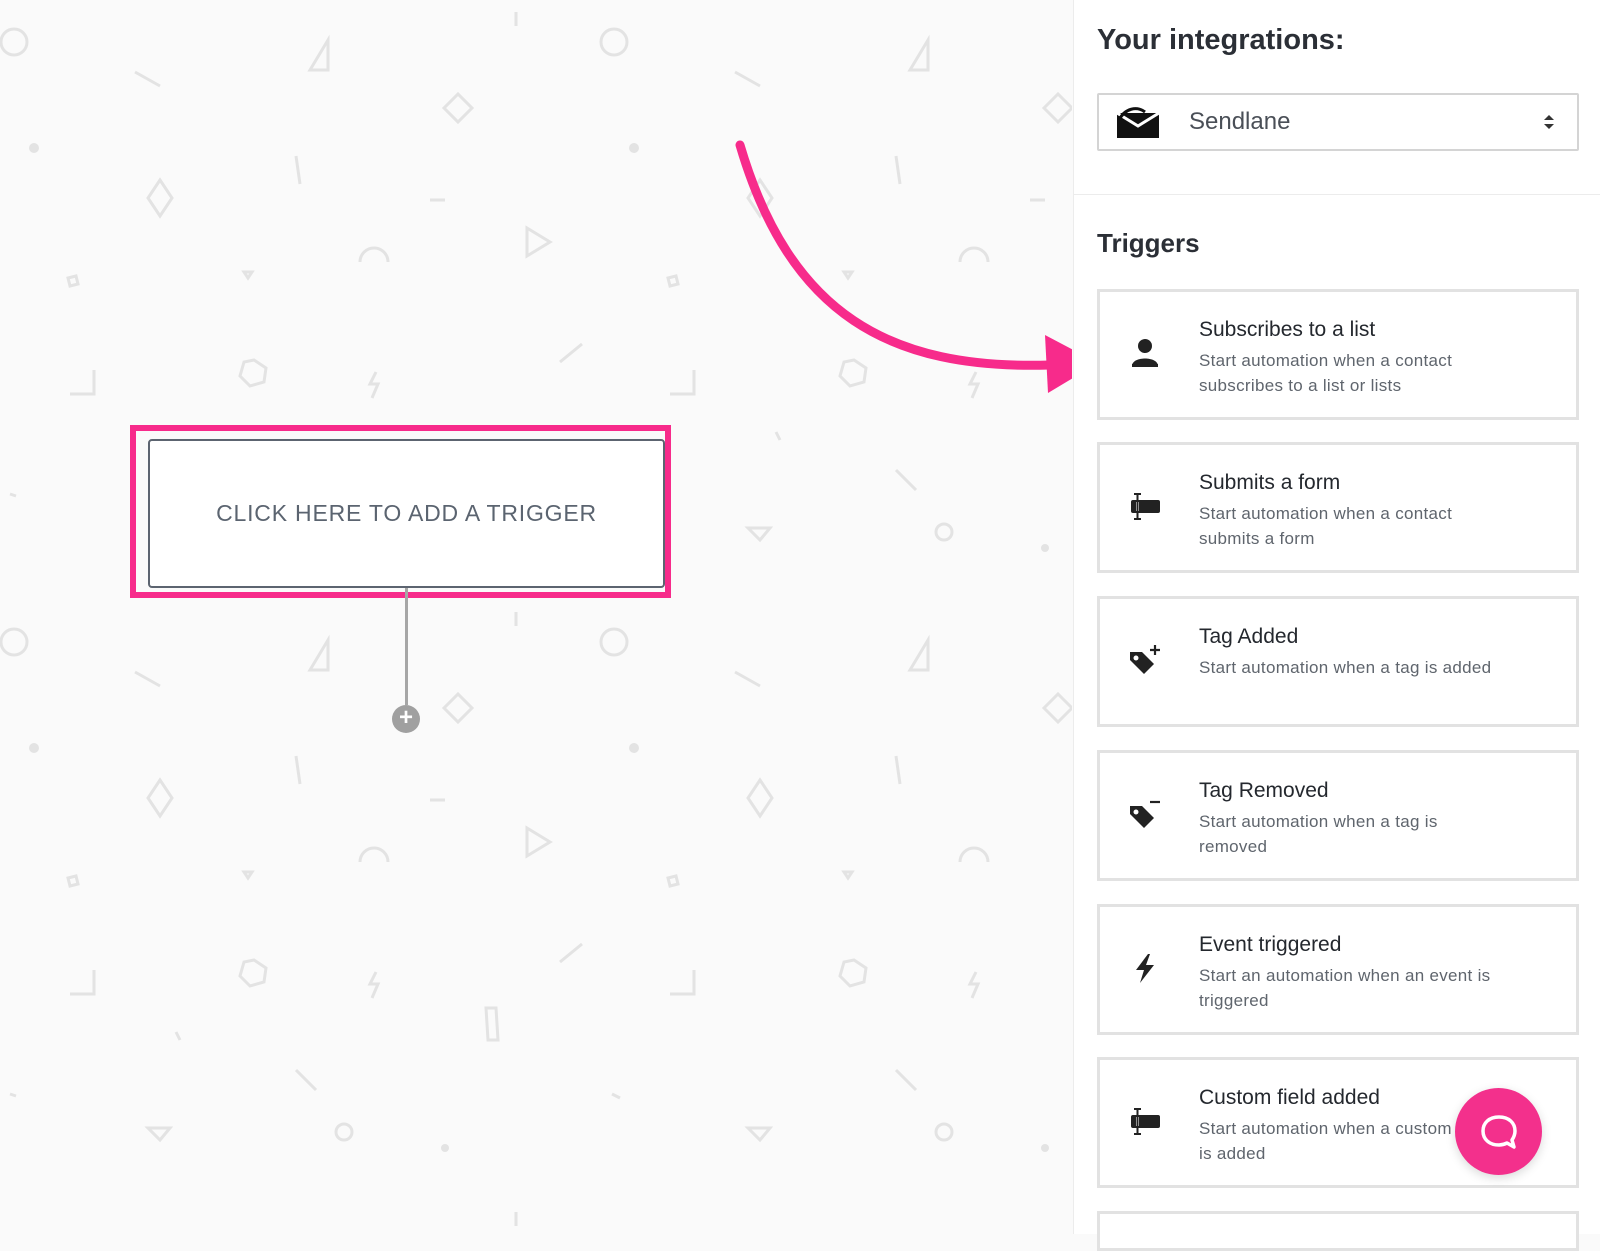 The image size is (1600, 1251). Describe the element at coordinates (1249, 636) in the screenshot. I see `trigger-card-title: Tag Added` at that location.